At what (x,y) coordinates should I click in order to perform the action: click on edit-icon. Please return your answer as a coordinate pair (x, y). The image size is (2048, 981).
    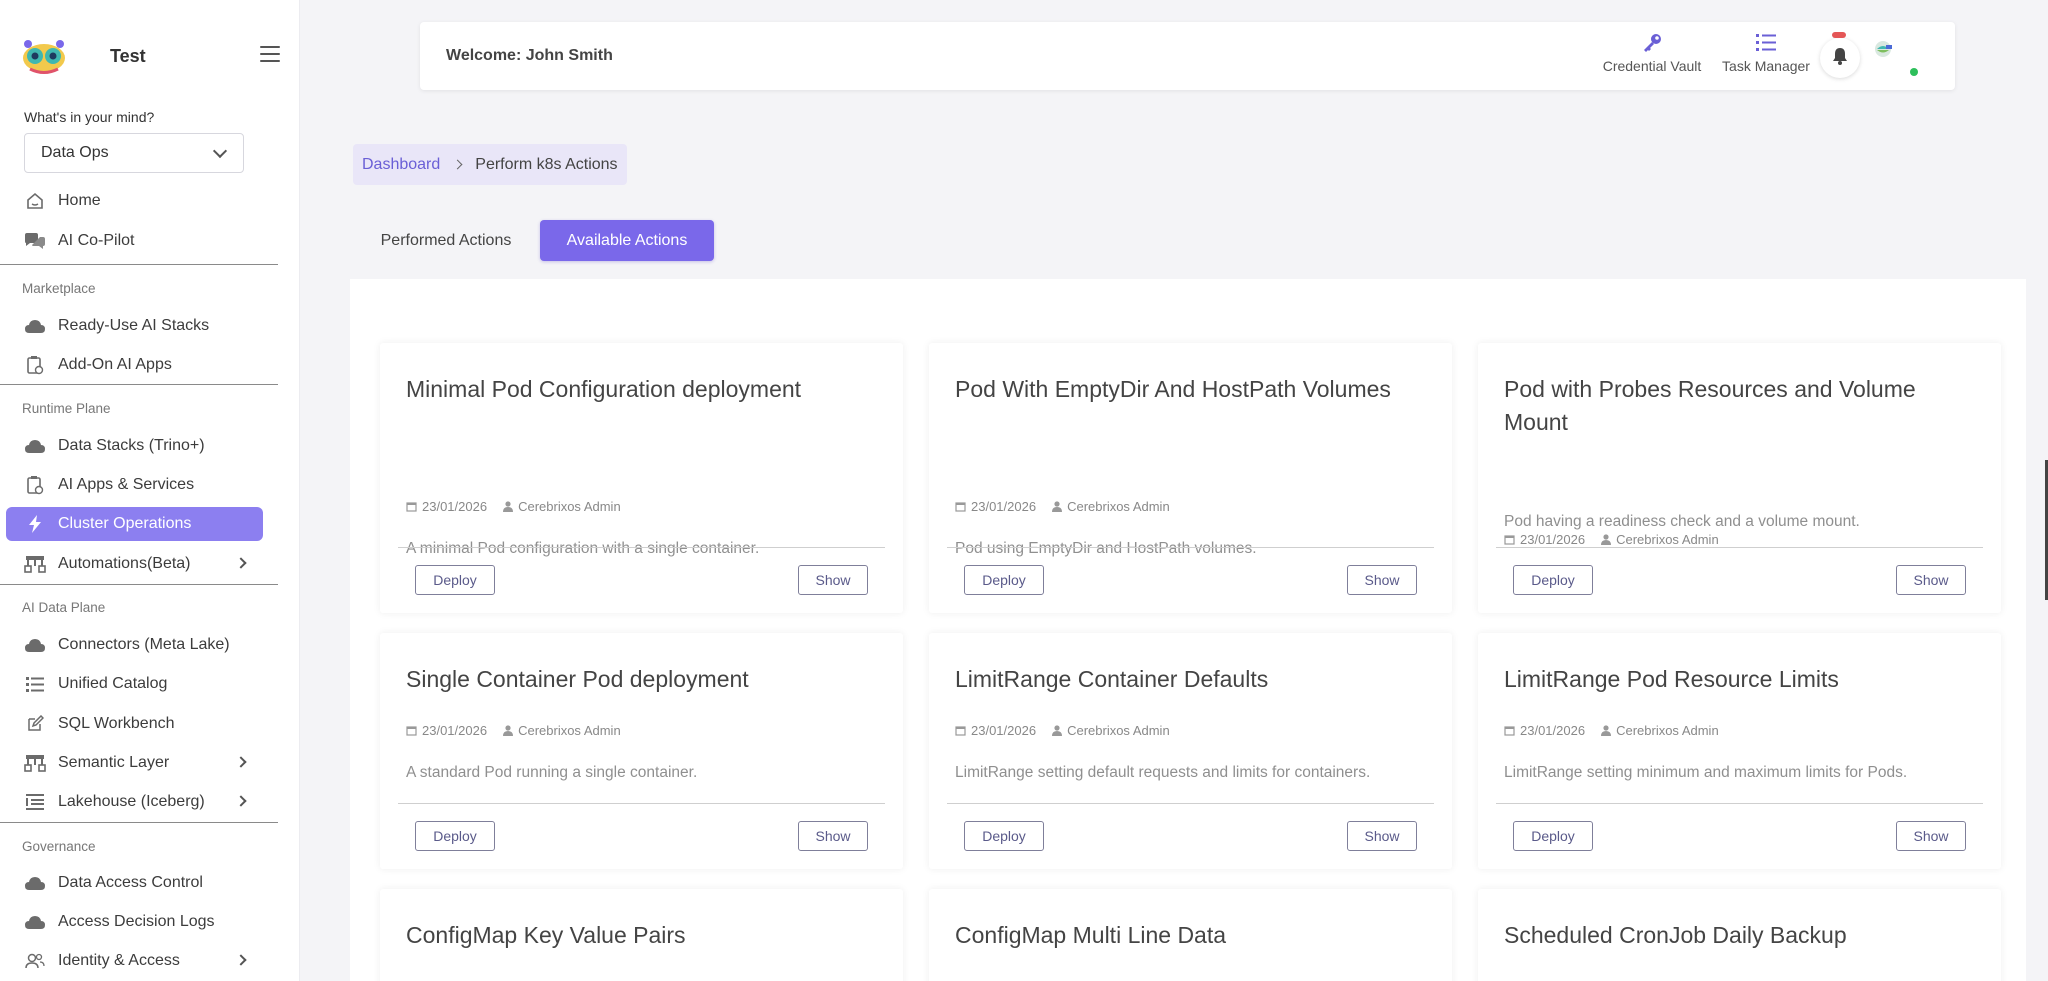
    Looking at the image, I should click on (35, 724).